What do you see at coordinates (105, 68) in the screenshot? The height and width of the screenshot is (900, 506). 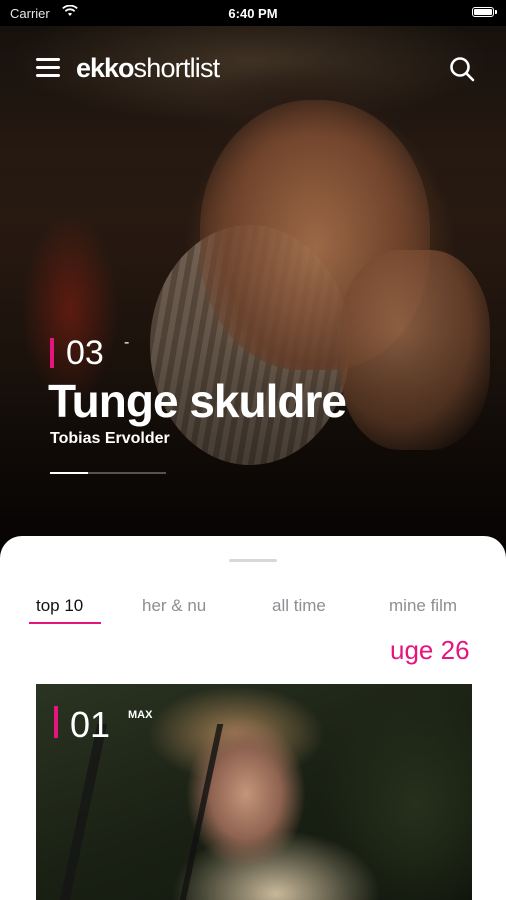 I see `logo-brand: ekko` at bounding box center [105, 68].